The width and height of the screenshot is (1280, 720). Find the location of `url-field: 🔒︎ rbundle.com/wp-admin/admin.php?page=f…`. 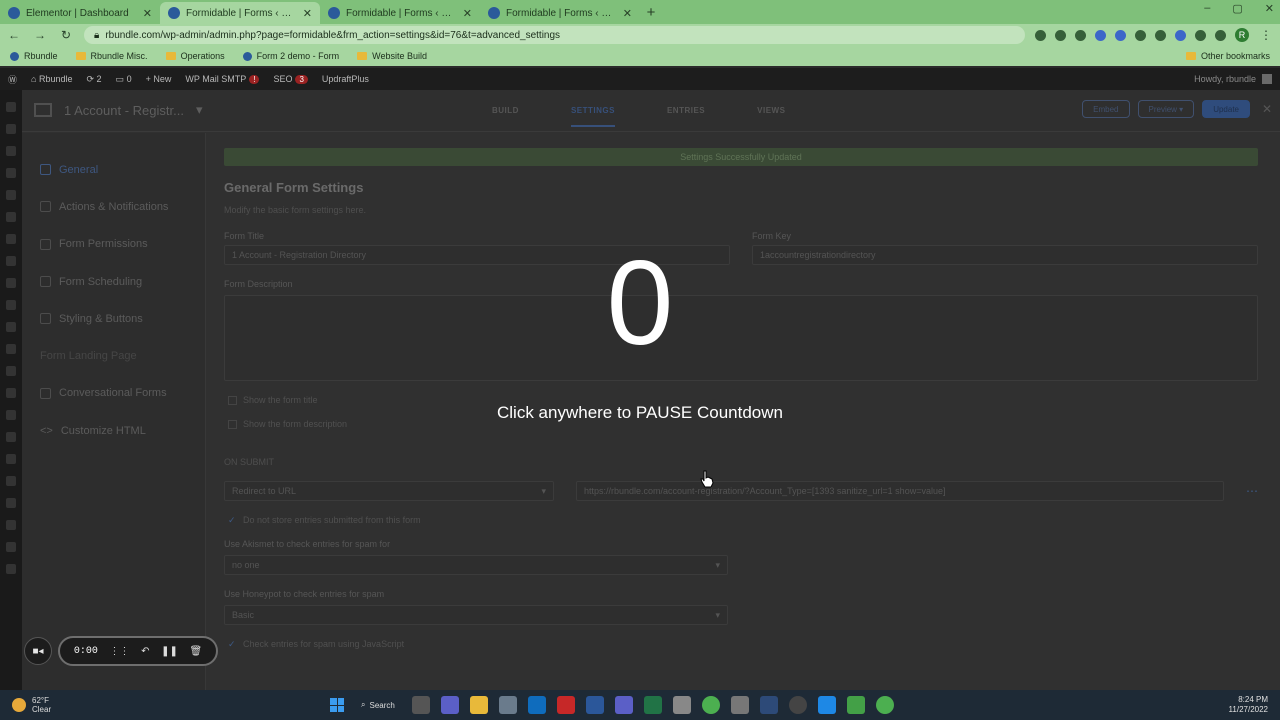

url-field: 🔒︎ rbundle.com/wp-admin/admin.php?page=f… is located at coordinates (554, 35).